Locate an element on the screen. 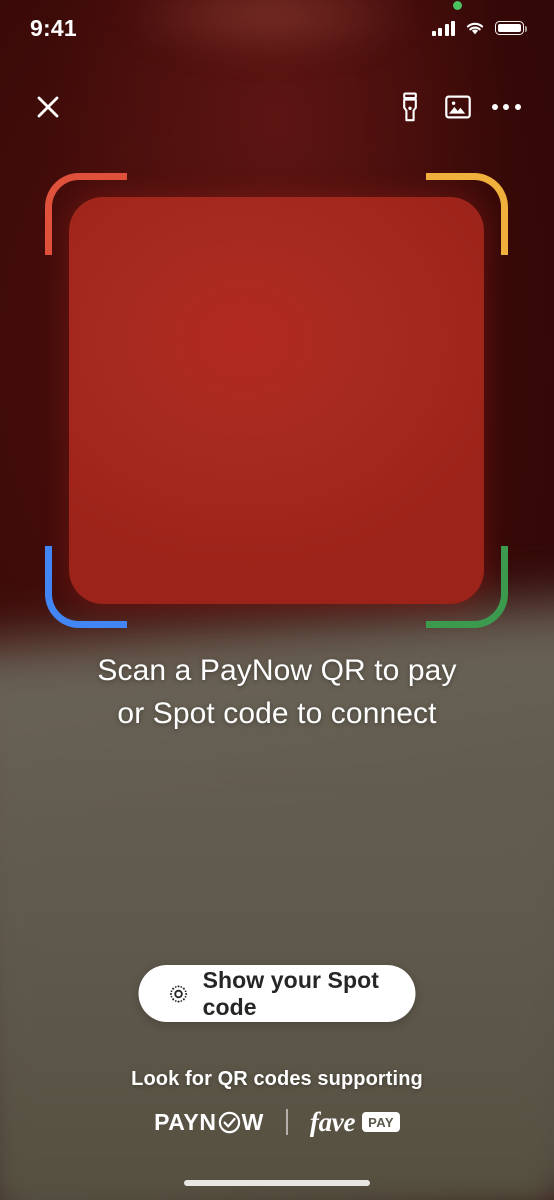  close-x-icon is located at coordinates (48, 107).